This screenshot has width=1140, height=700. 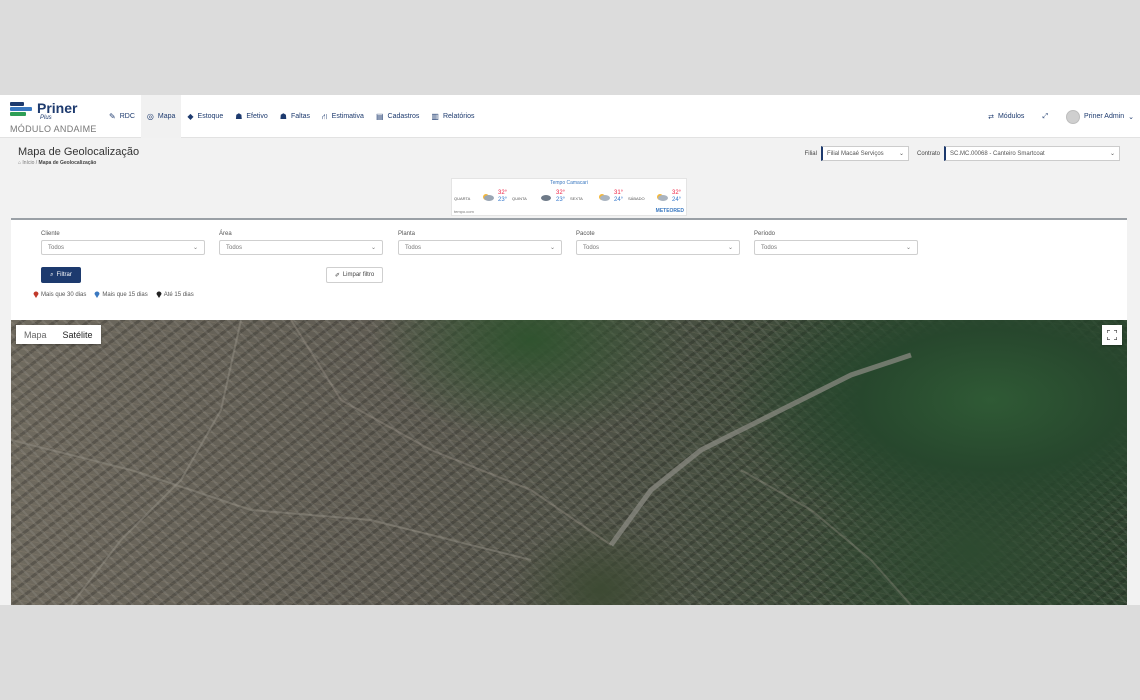 I want to click on map-fullscreen-button, so click(x=1112, y=335).